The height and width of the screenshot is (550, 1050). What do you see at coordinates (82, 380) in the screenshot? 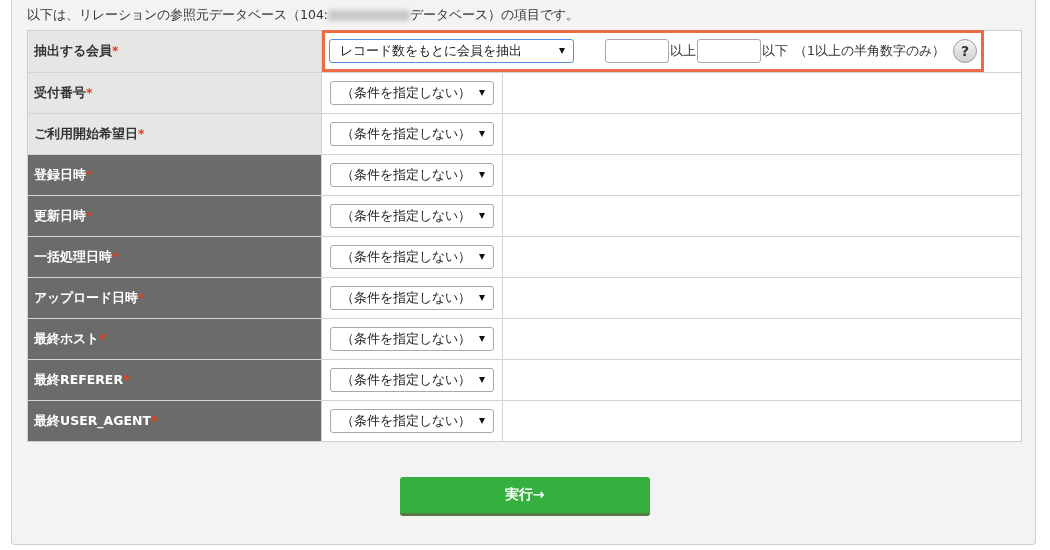
I see `row-label: 最終REFERER*` at bounding box center [82, 380].